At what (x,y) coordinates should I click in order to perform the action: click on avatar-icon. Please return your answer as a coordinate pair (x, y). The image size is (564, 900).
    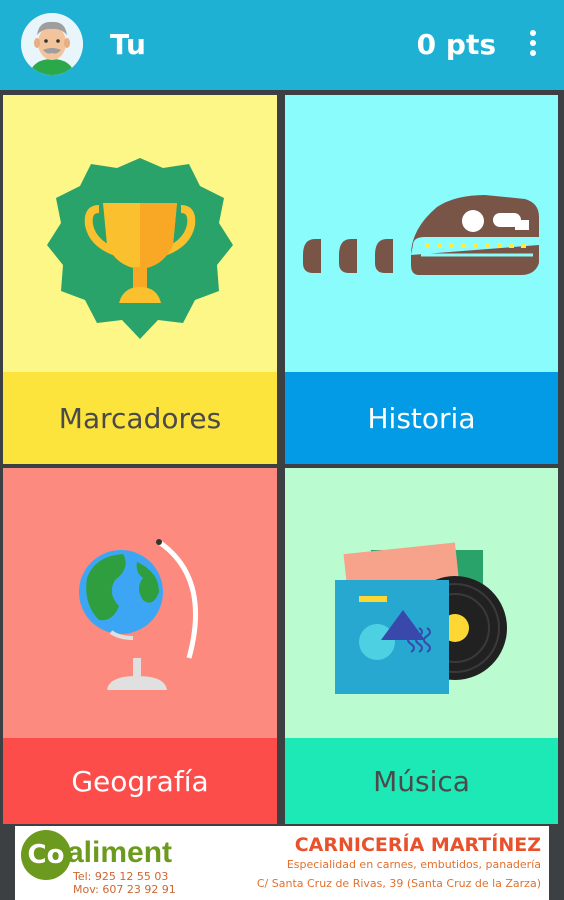
    Looking at the image, I should click on (52, 44).